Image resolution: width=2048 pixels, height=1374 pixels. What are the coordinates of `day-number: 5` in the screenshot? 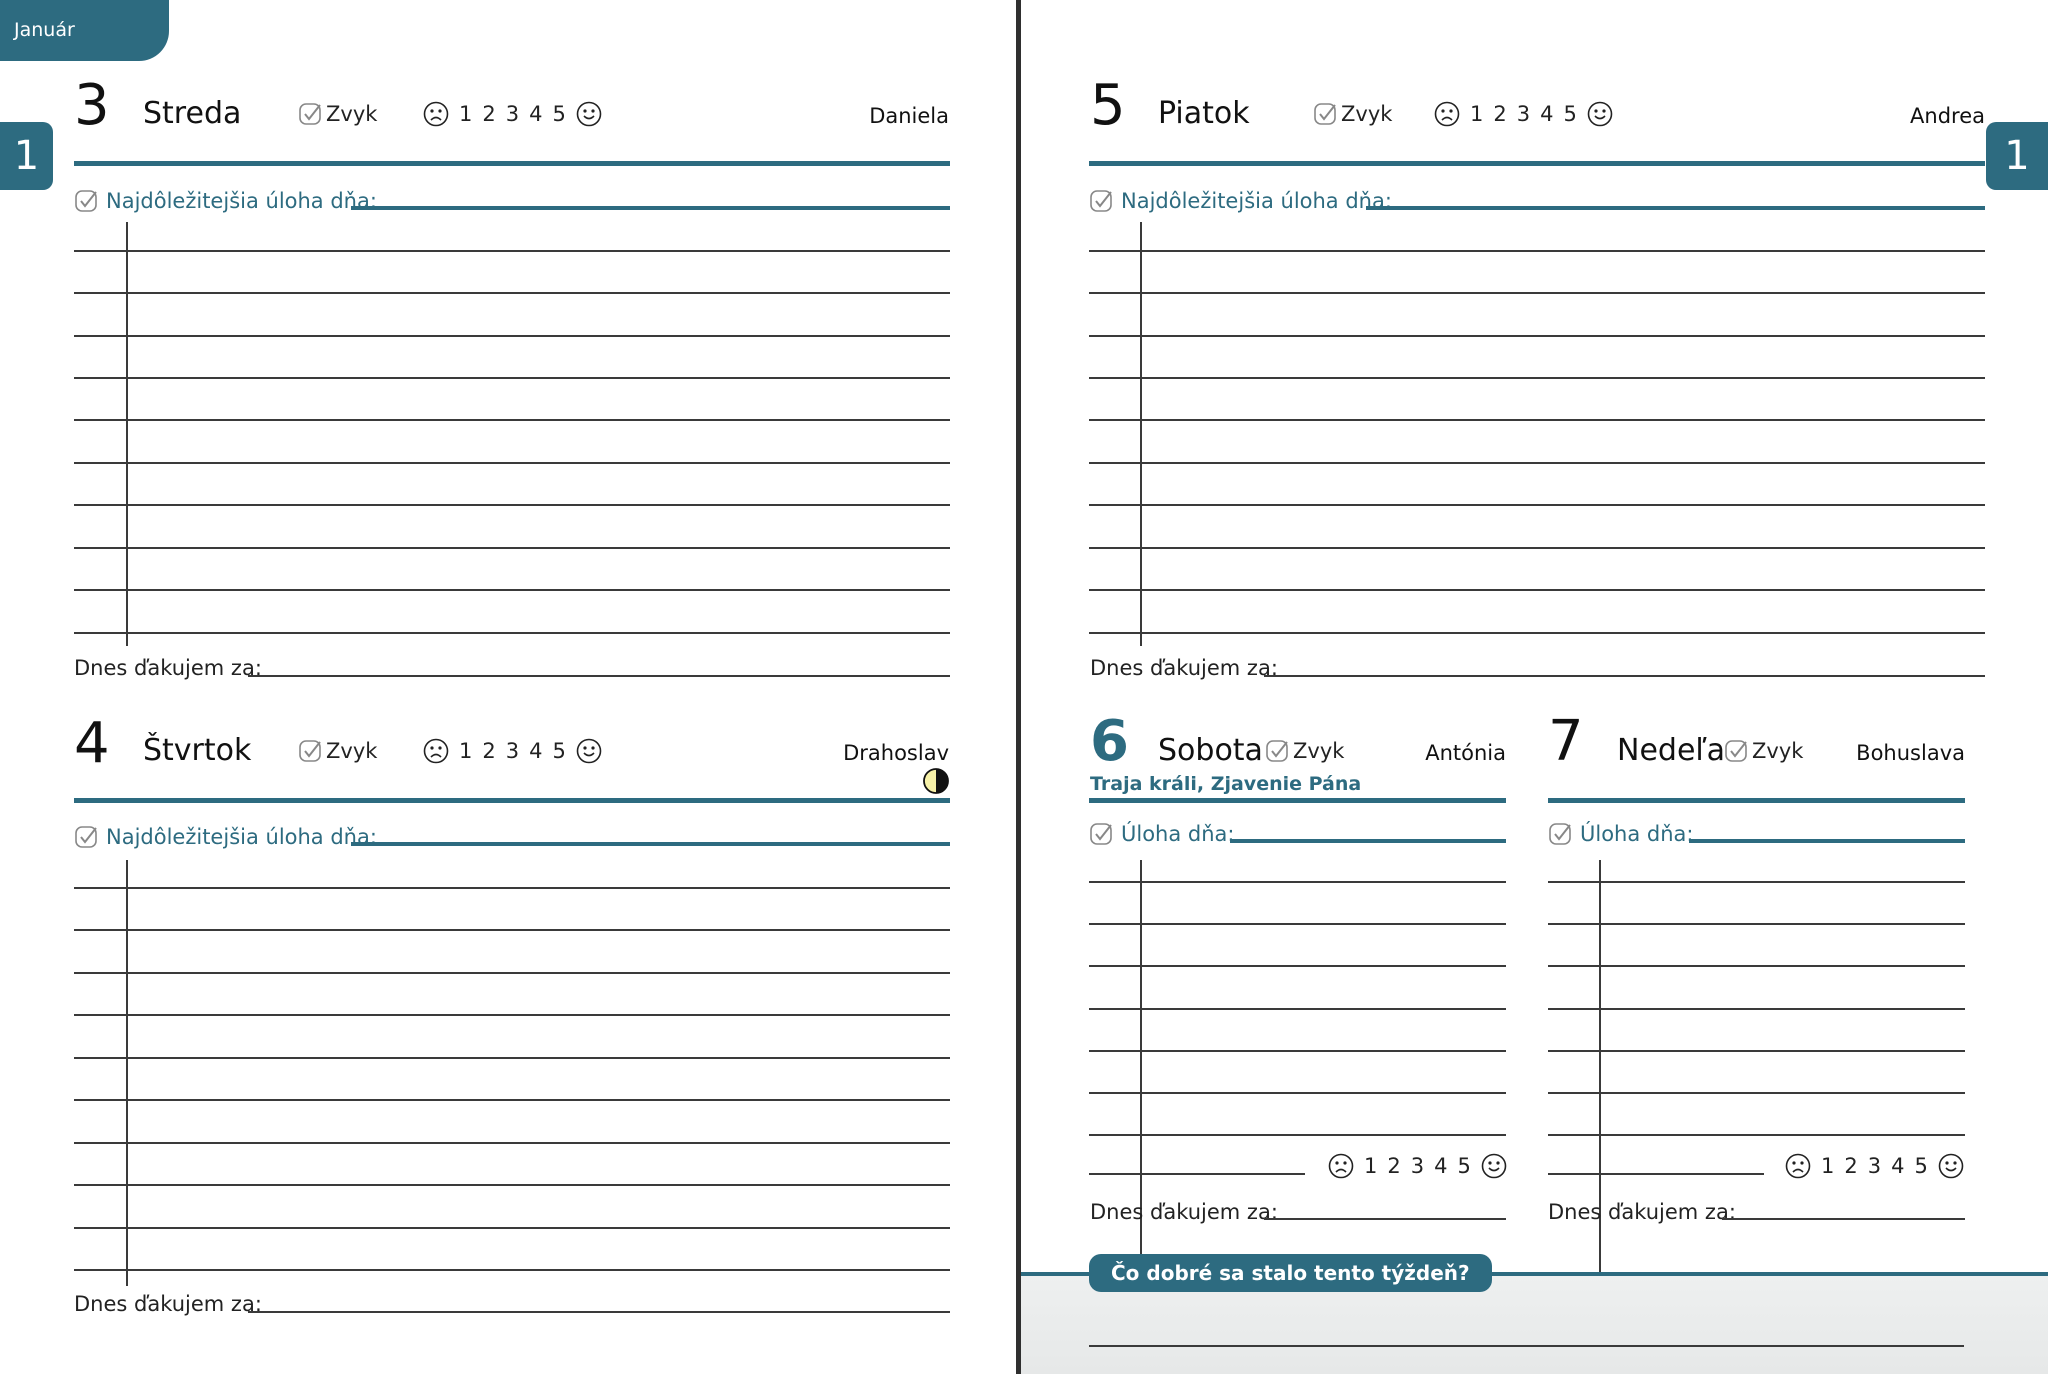 It's located at (1108, 105).